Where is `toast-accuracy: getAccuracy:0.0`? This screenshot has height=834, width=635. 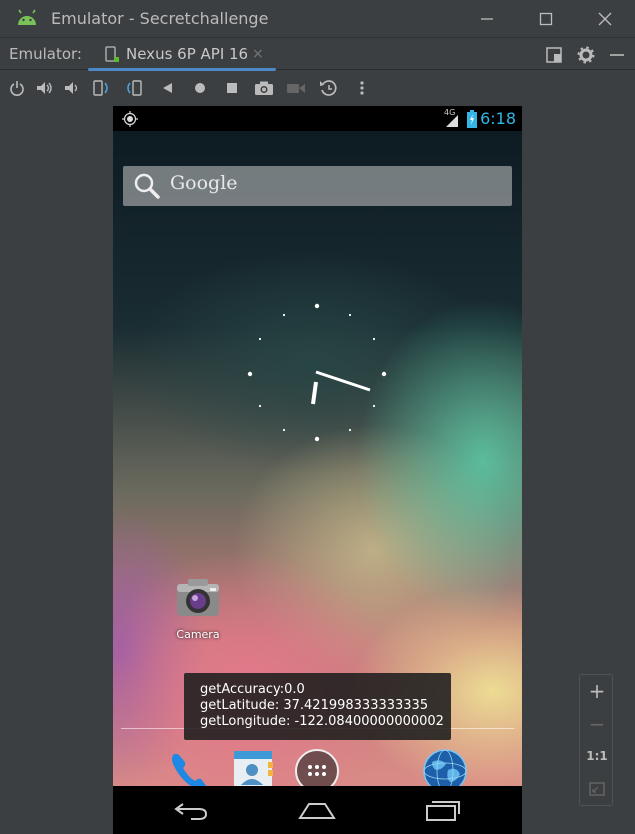 toast-accuracy: getAccuracy:0.0 is located at coordinates (252, 689).